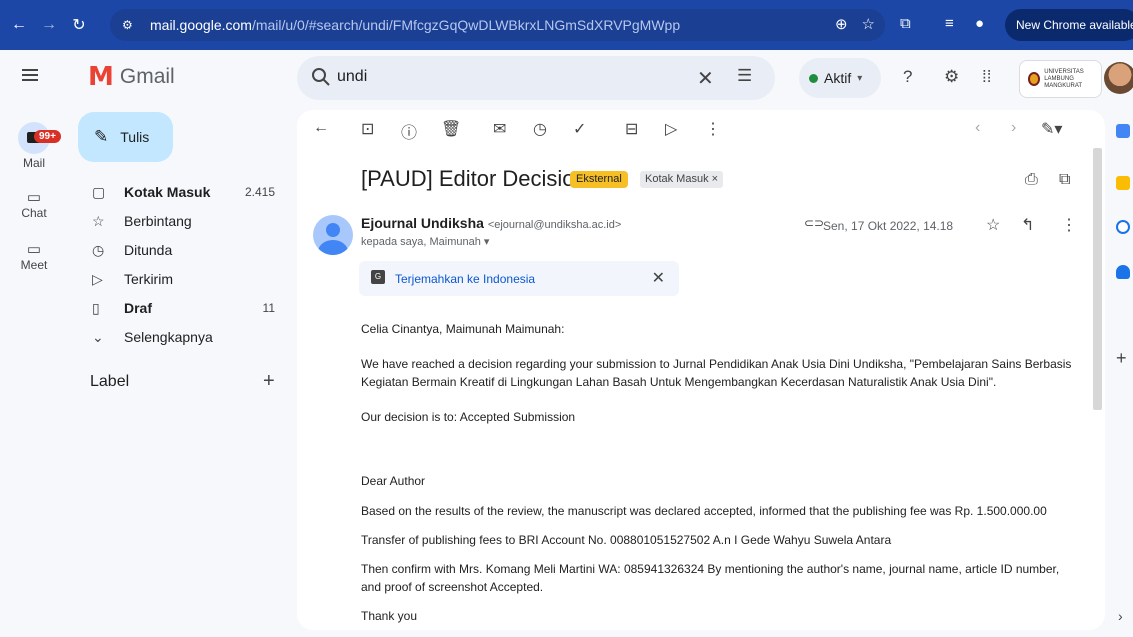 The image size is (1133, 637). What do you see at coordinates (34, 213) in the screenshot?
I see `rail-label-chat: Chat` at bounding box center [34, 213].